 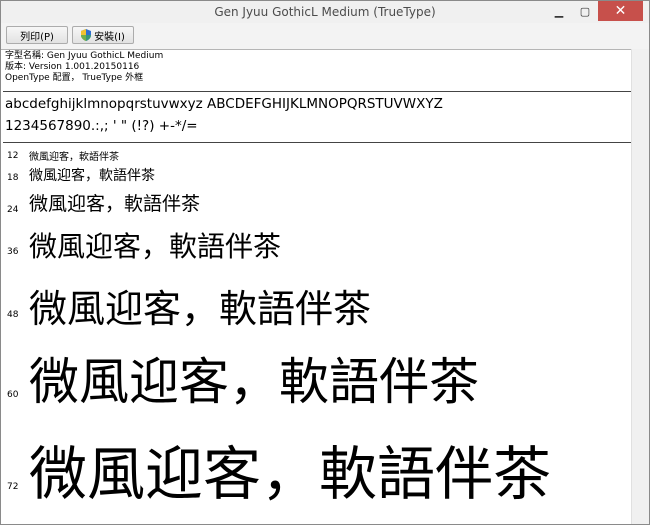 I want to click on size-label: 12, so click(x=13, y=156).